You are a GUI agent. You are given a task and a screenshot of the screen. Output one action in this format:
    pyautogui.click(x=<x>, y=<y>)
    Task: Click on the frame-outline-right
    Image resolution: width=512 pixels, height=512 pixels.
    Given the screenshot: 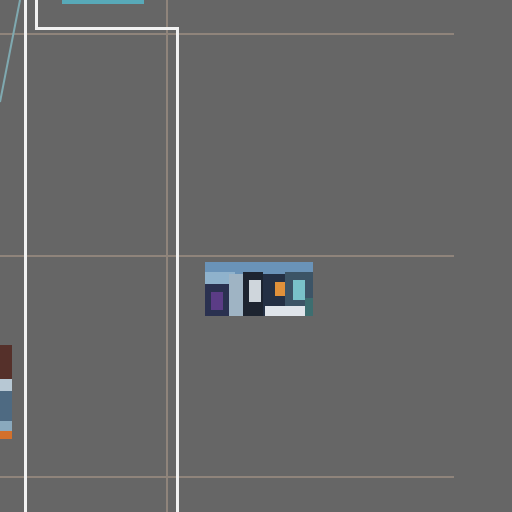 What is the action you would take?
    pyautogui.click(x=177, y=269)
    